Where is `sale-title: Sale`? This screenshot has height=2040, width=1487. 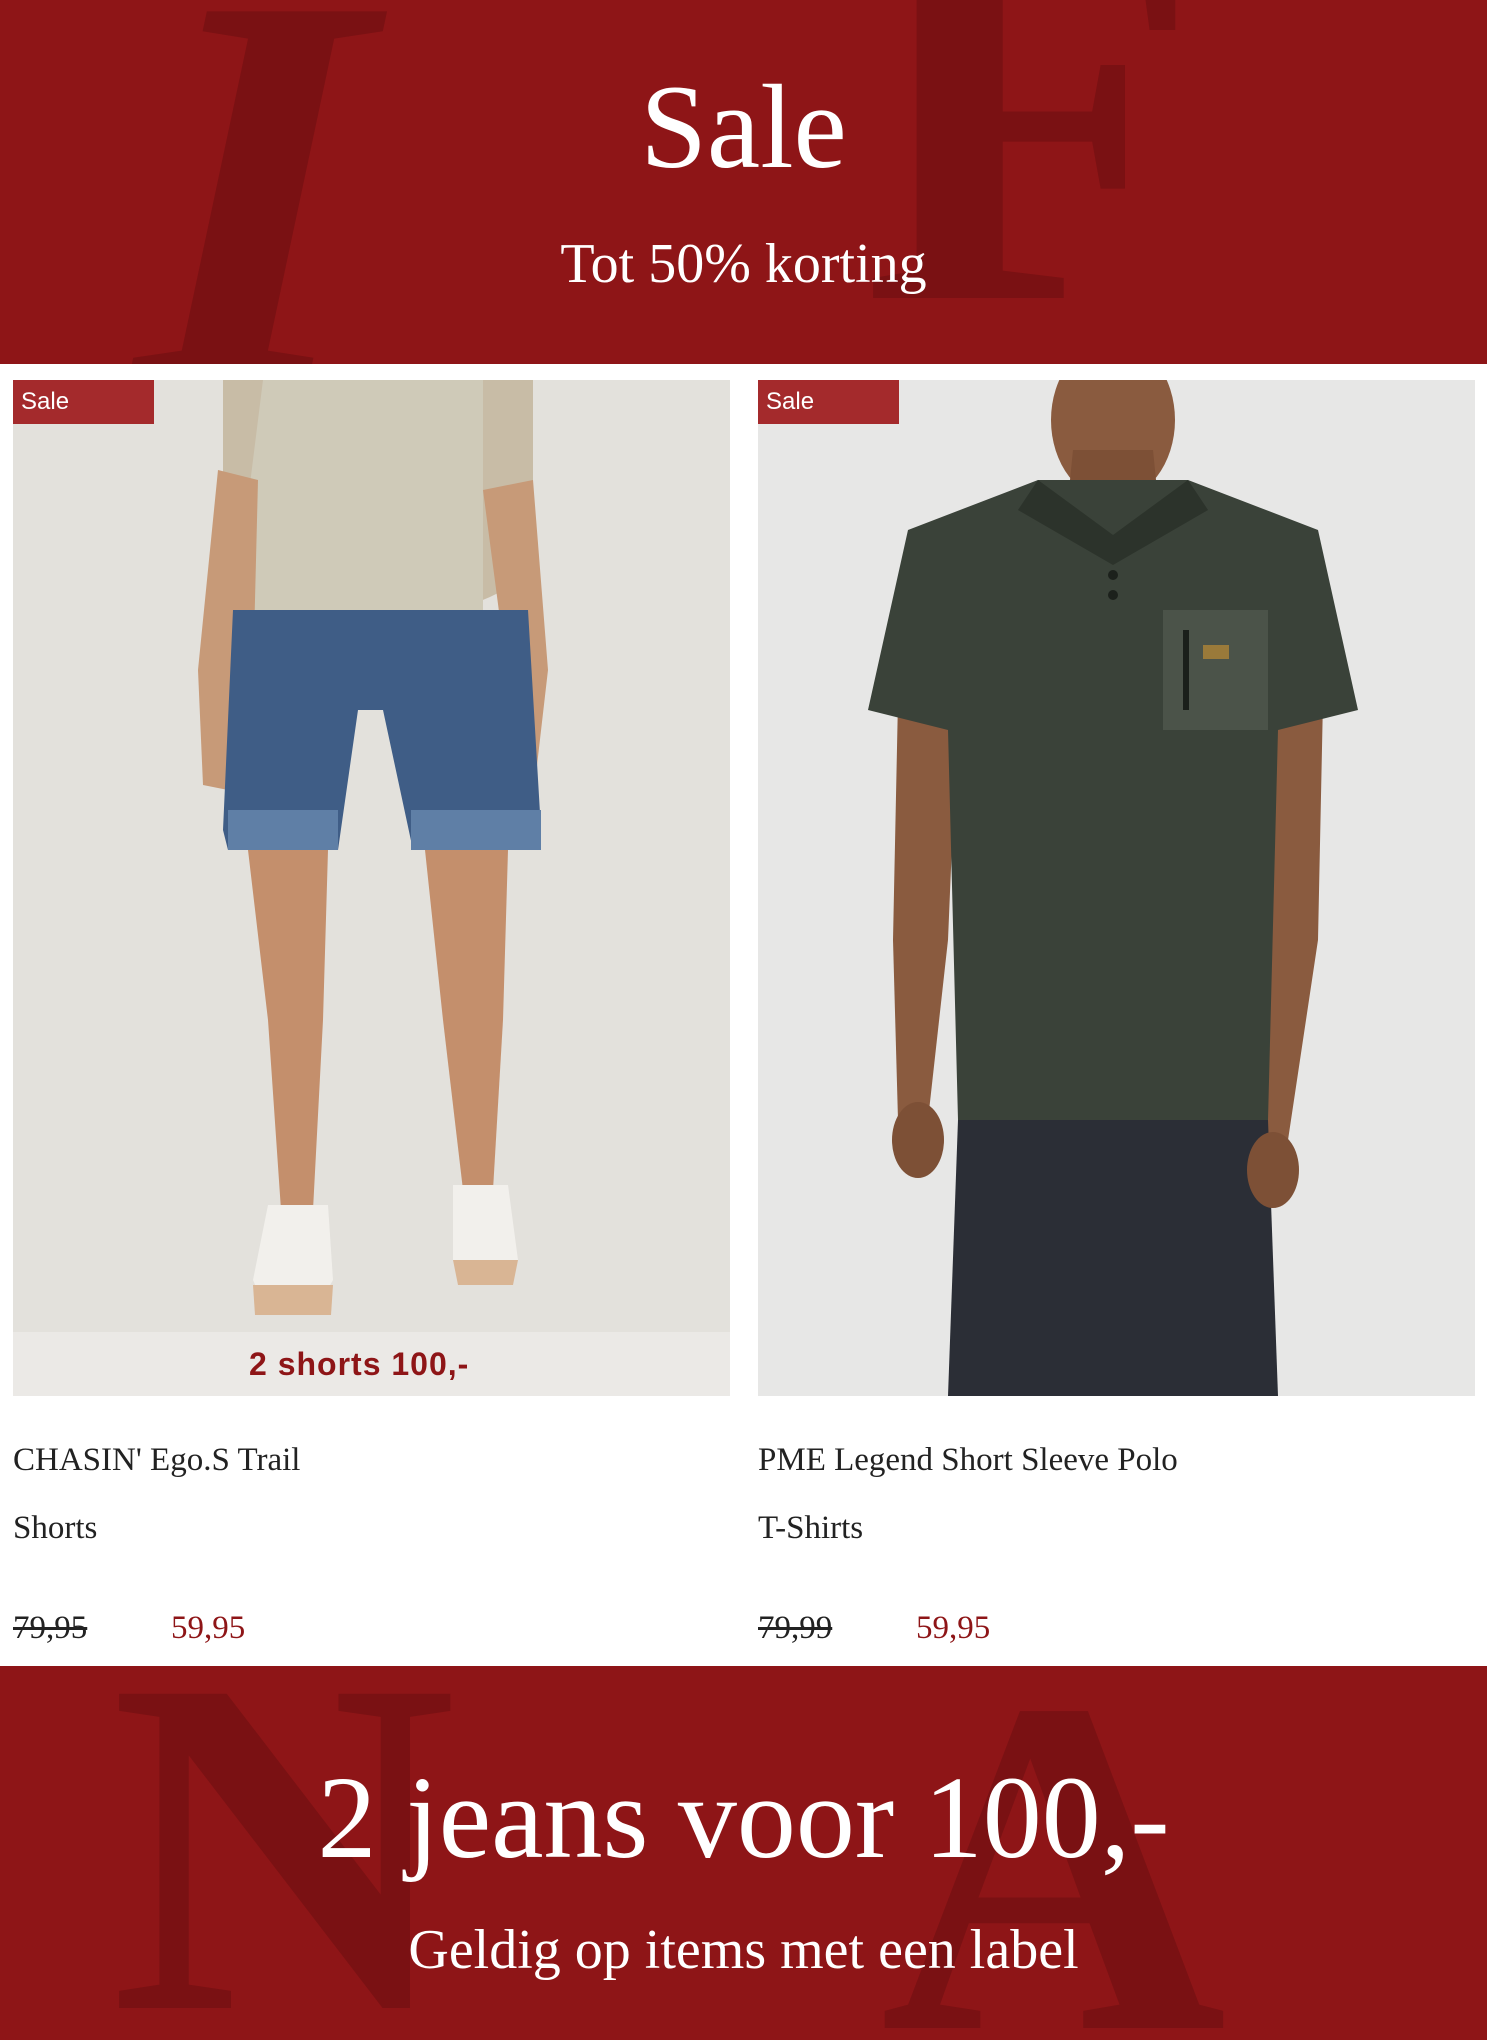 sale-title: Sale is located at coordinates (743, 126).